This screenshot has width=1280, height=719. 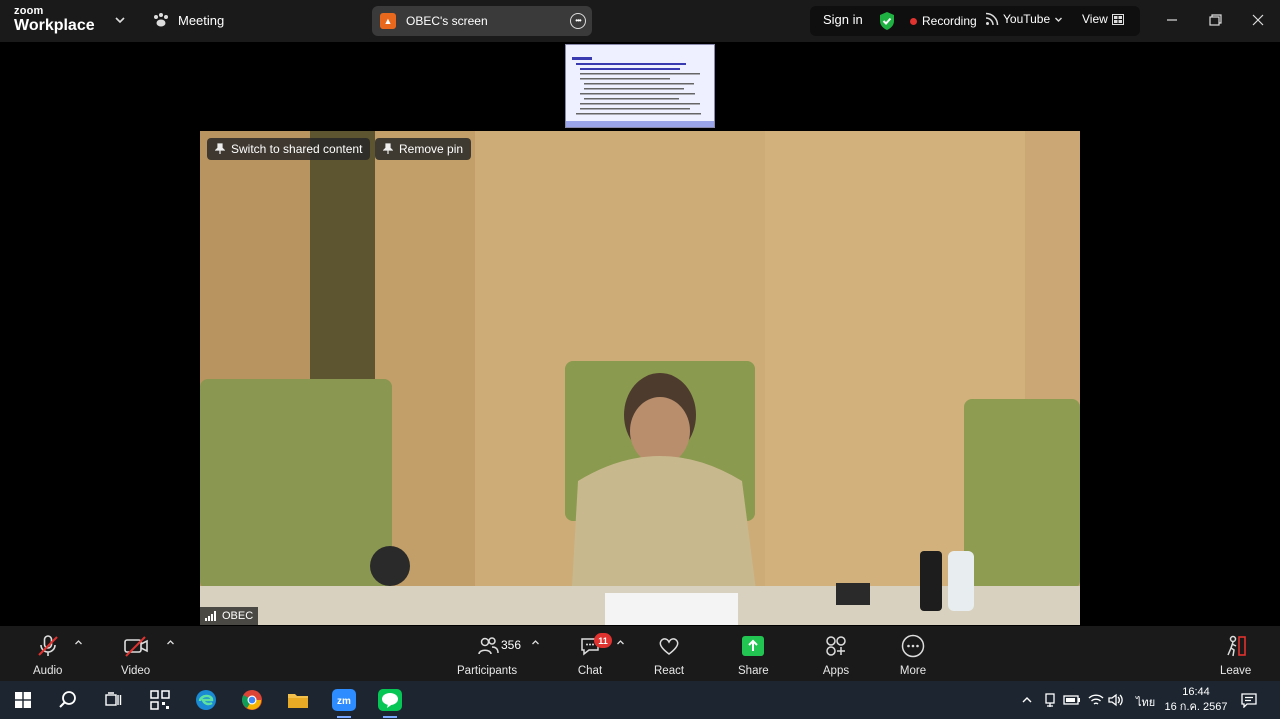 I want to click on close-icon, so click(x=1258, y=20).